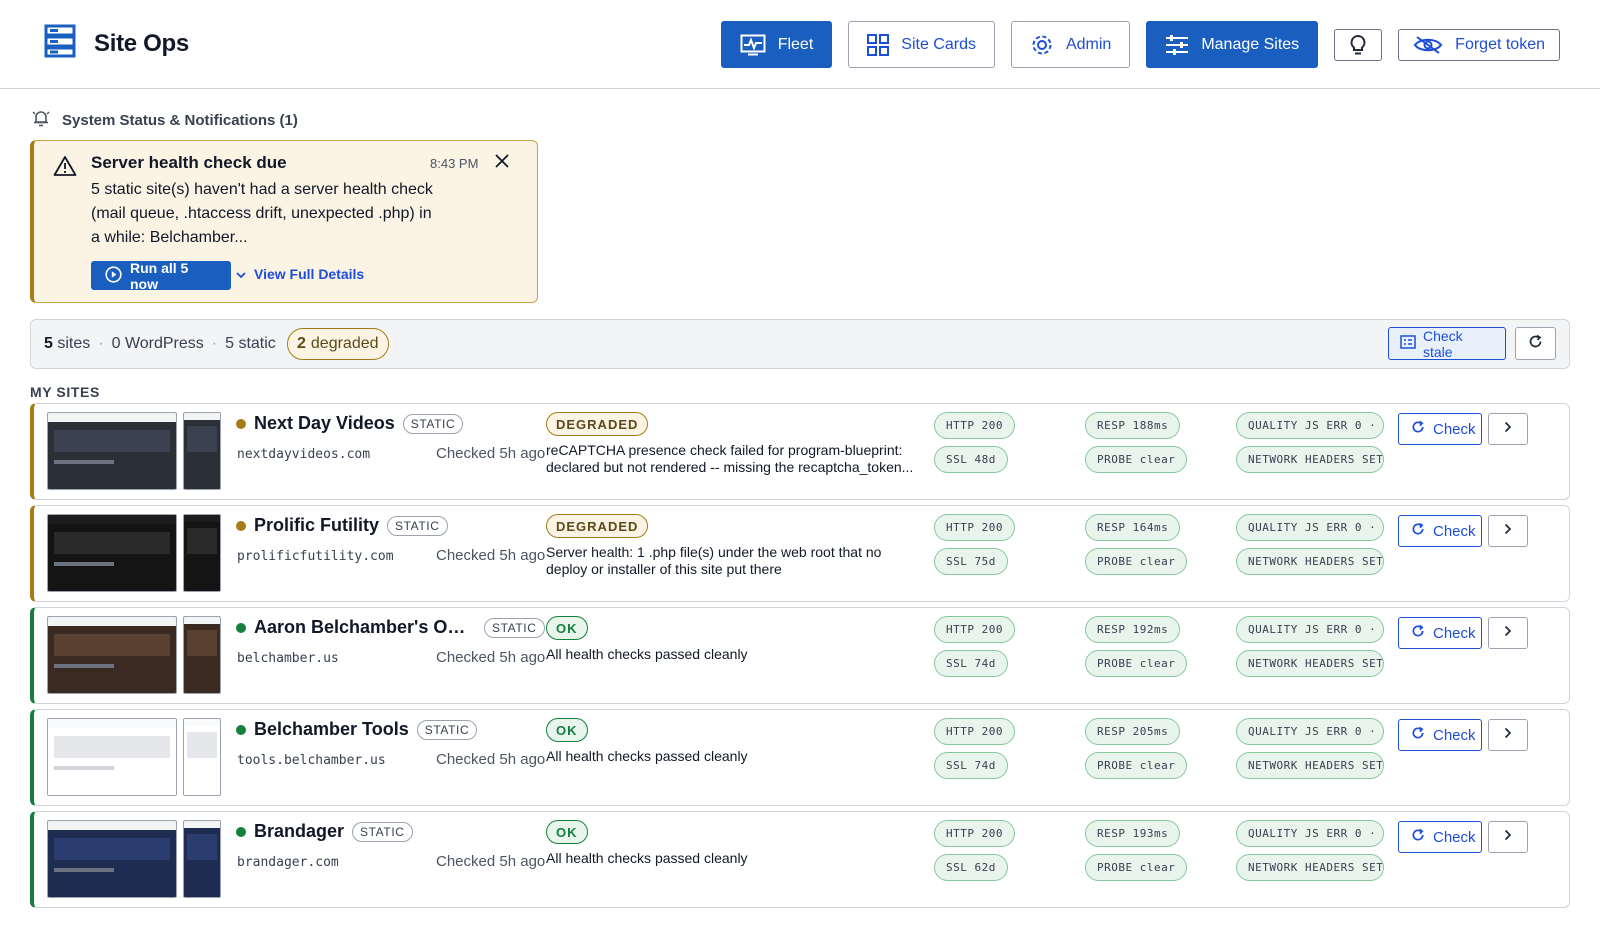 This screenshot has width=1600, height=931. I want to click on site-type-tag: STATIC, so click(433, 423).